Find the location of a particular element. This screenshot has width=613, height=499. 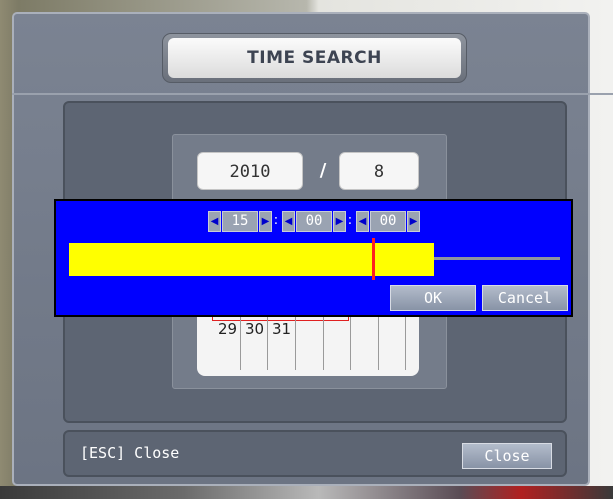

second-field: 00 is located at coordinates (388, 221).